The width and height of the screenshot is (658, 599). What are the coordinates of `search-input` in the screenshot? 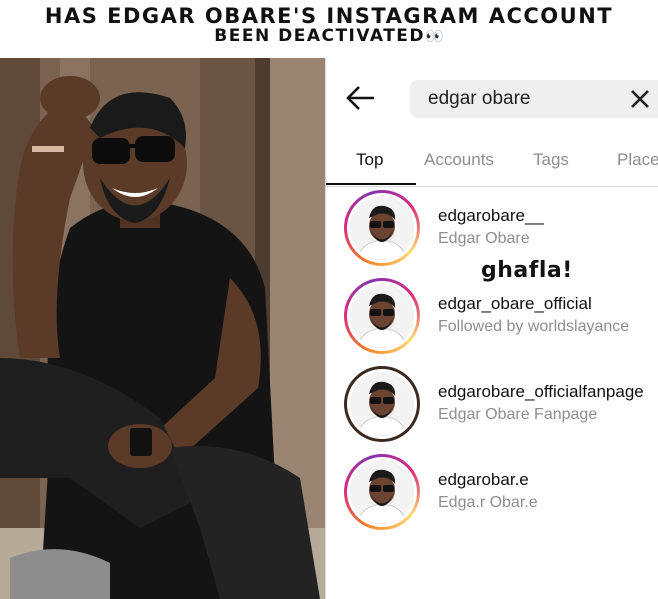 It's located at (523, 99).